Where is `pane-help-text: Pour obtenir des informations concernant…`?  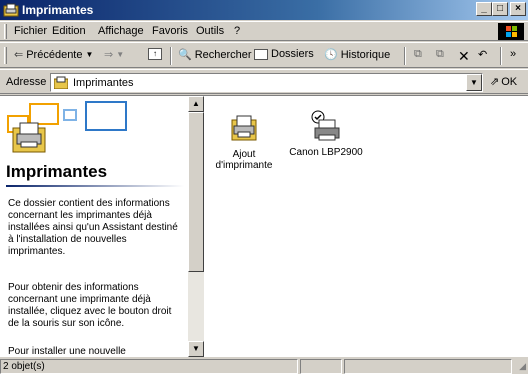
pane-help-text: Pour obtenir des informations concernant… is located at coordinates (90, 305).